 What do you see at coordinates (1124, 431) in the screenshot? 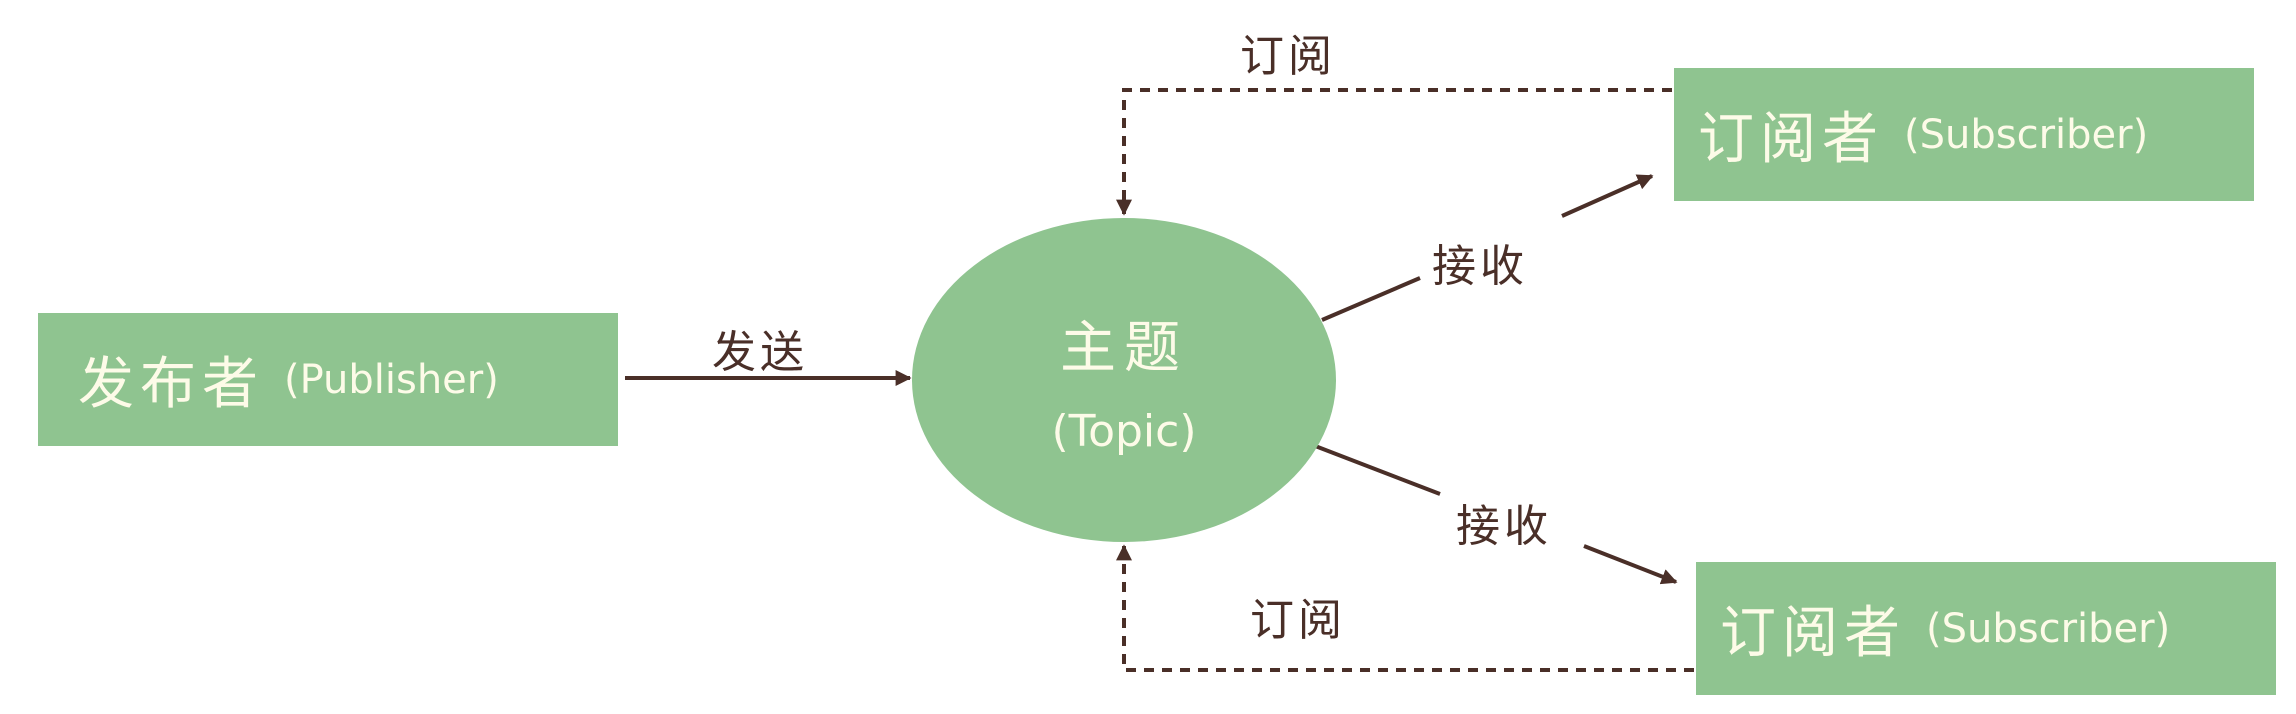
I see `topic-sublabel: (Topic)` at bounding box center [1124, 431].